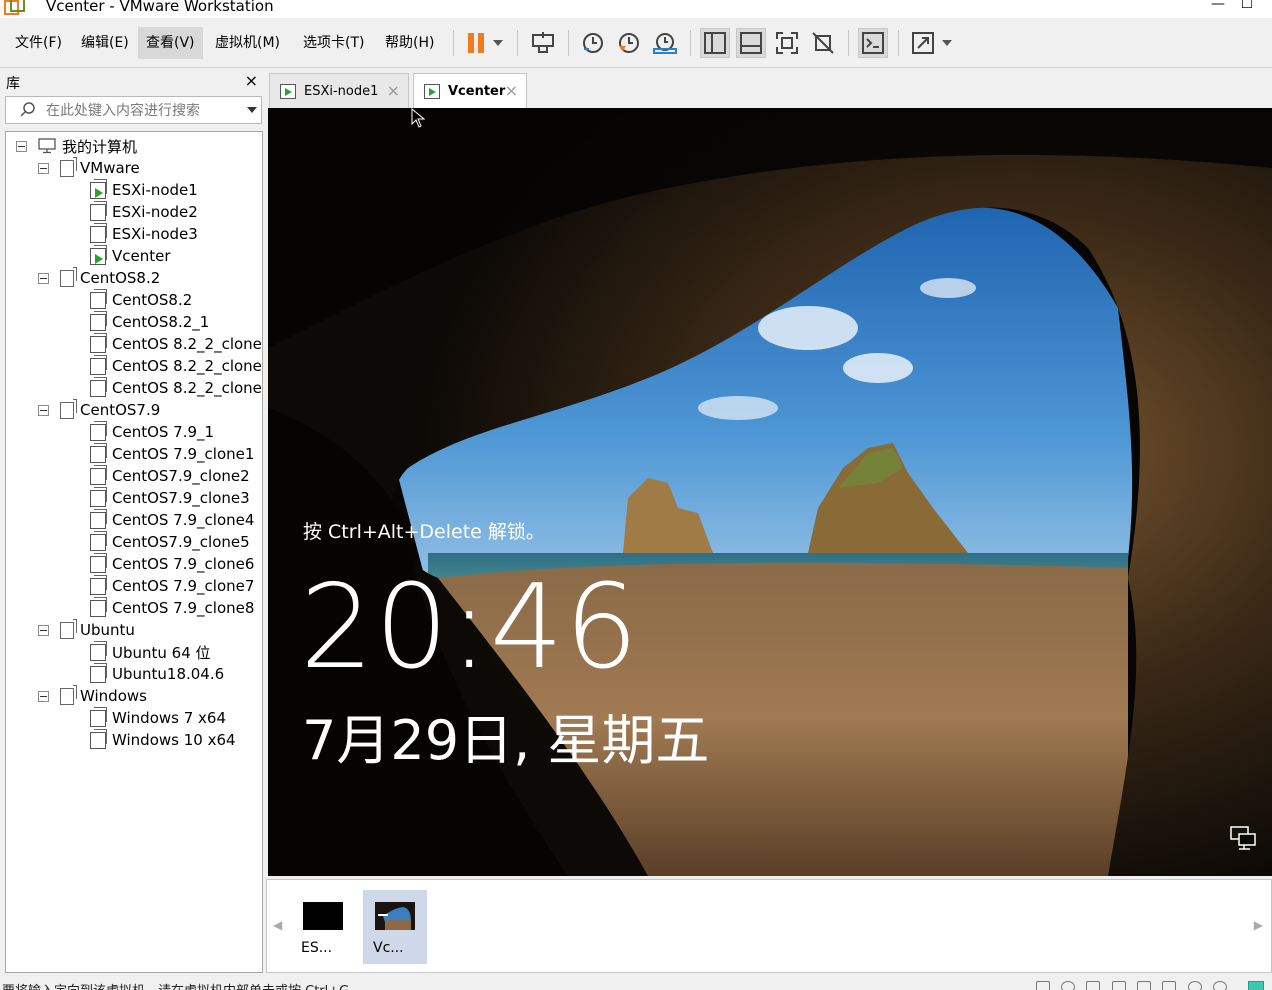 The width and height of the screenshot is (1272, 990). What do you see at coordinates (182, 985) in the screenshot?
I see `status-text: 要将输入定向到该虚拟机，请在虚拟机内部单击或按 Ctrl+G。` at bounding box center [182, 985].